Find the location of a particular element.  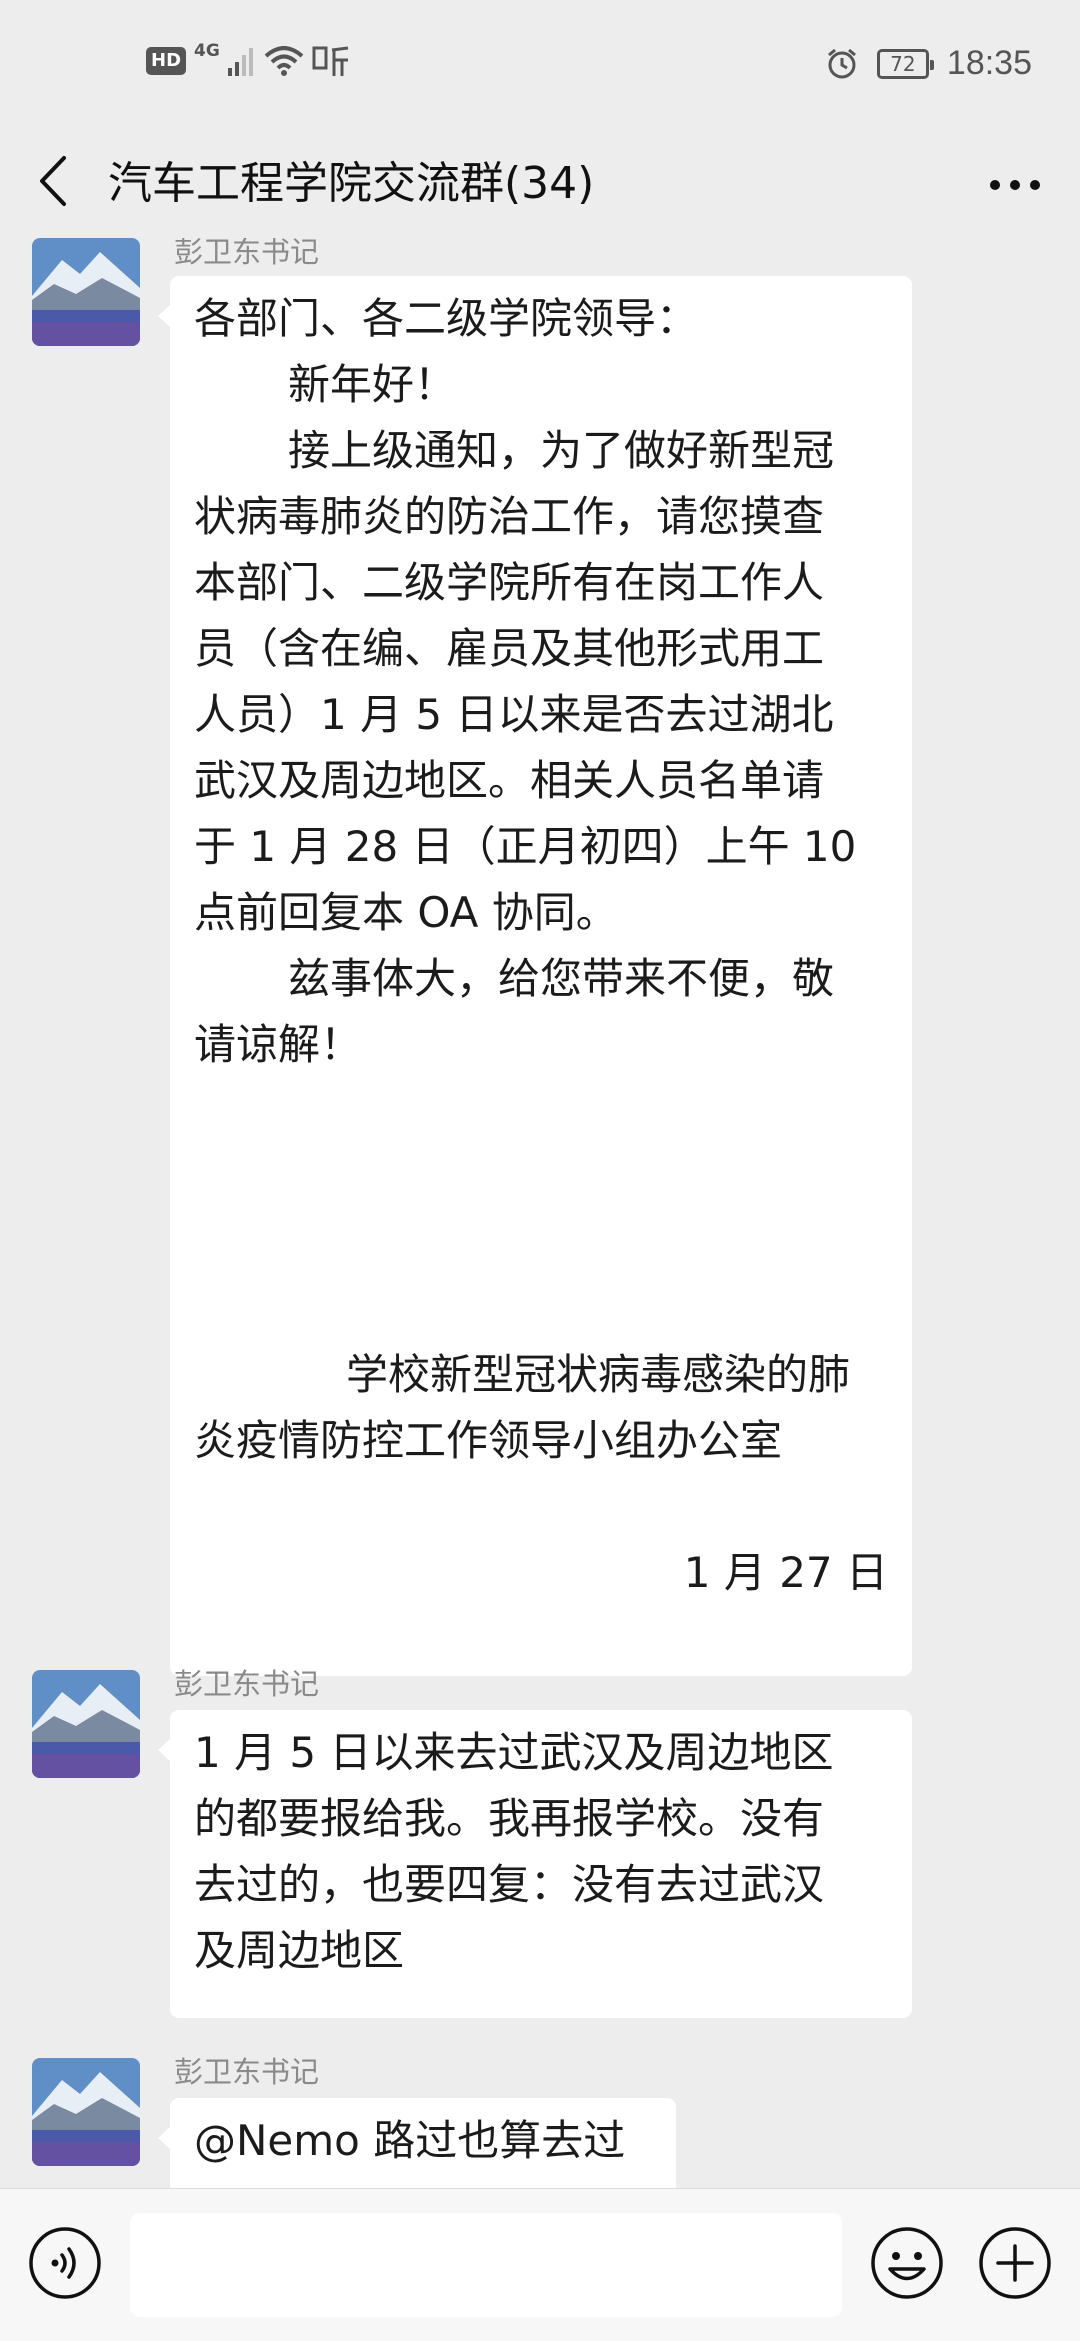

message-line: 各部门、各二级学院领导： is located at coordinates (446, 318).